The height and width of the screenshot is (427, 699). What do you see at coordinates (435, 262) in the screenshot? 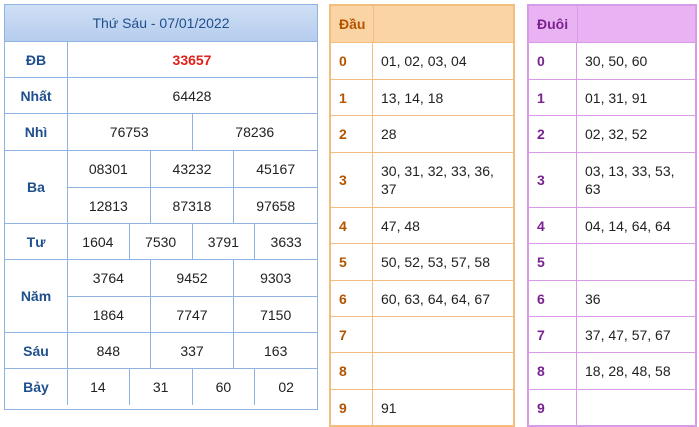
I see `dau-numbers: 50, 52, 53, 57, 58` at bounding box center [435, 262].